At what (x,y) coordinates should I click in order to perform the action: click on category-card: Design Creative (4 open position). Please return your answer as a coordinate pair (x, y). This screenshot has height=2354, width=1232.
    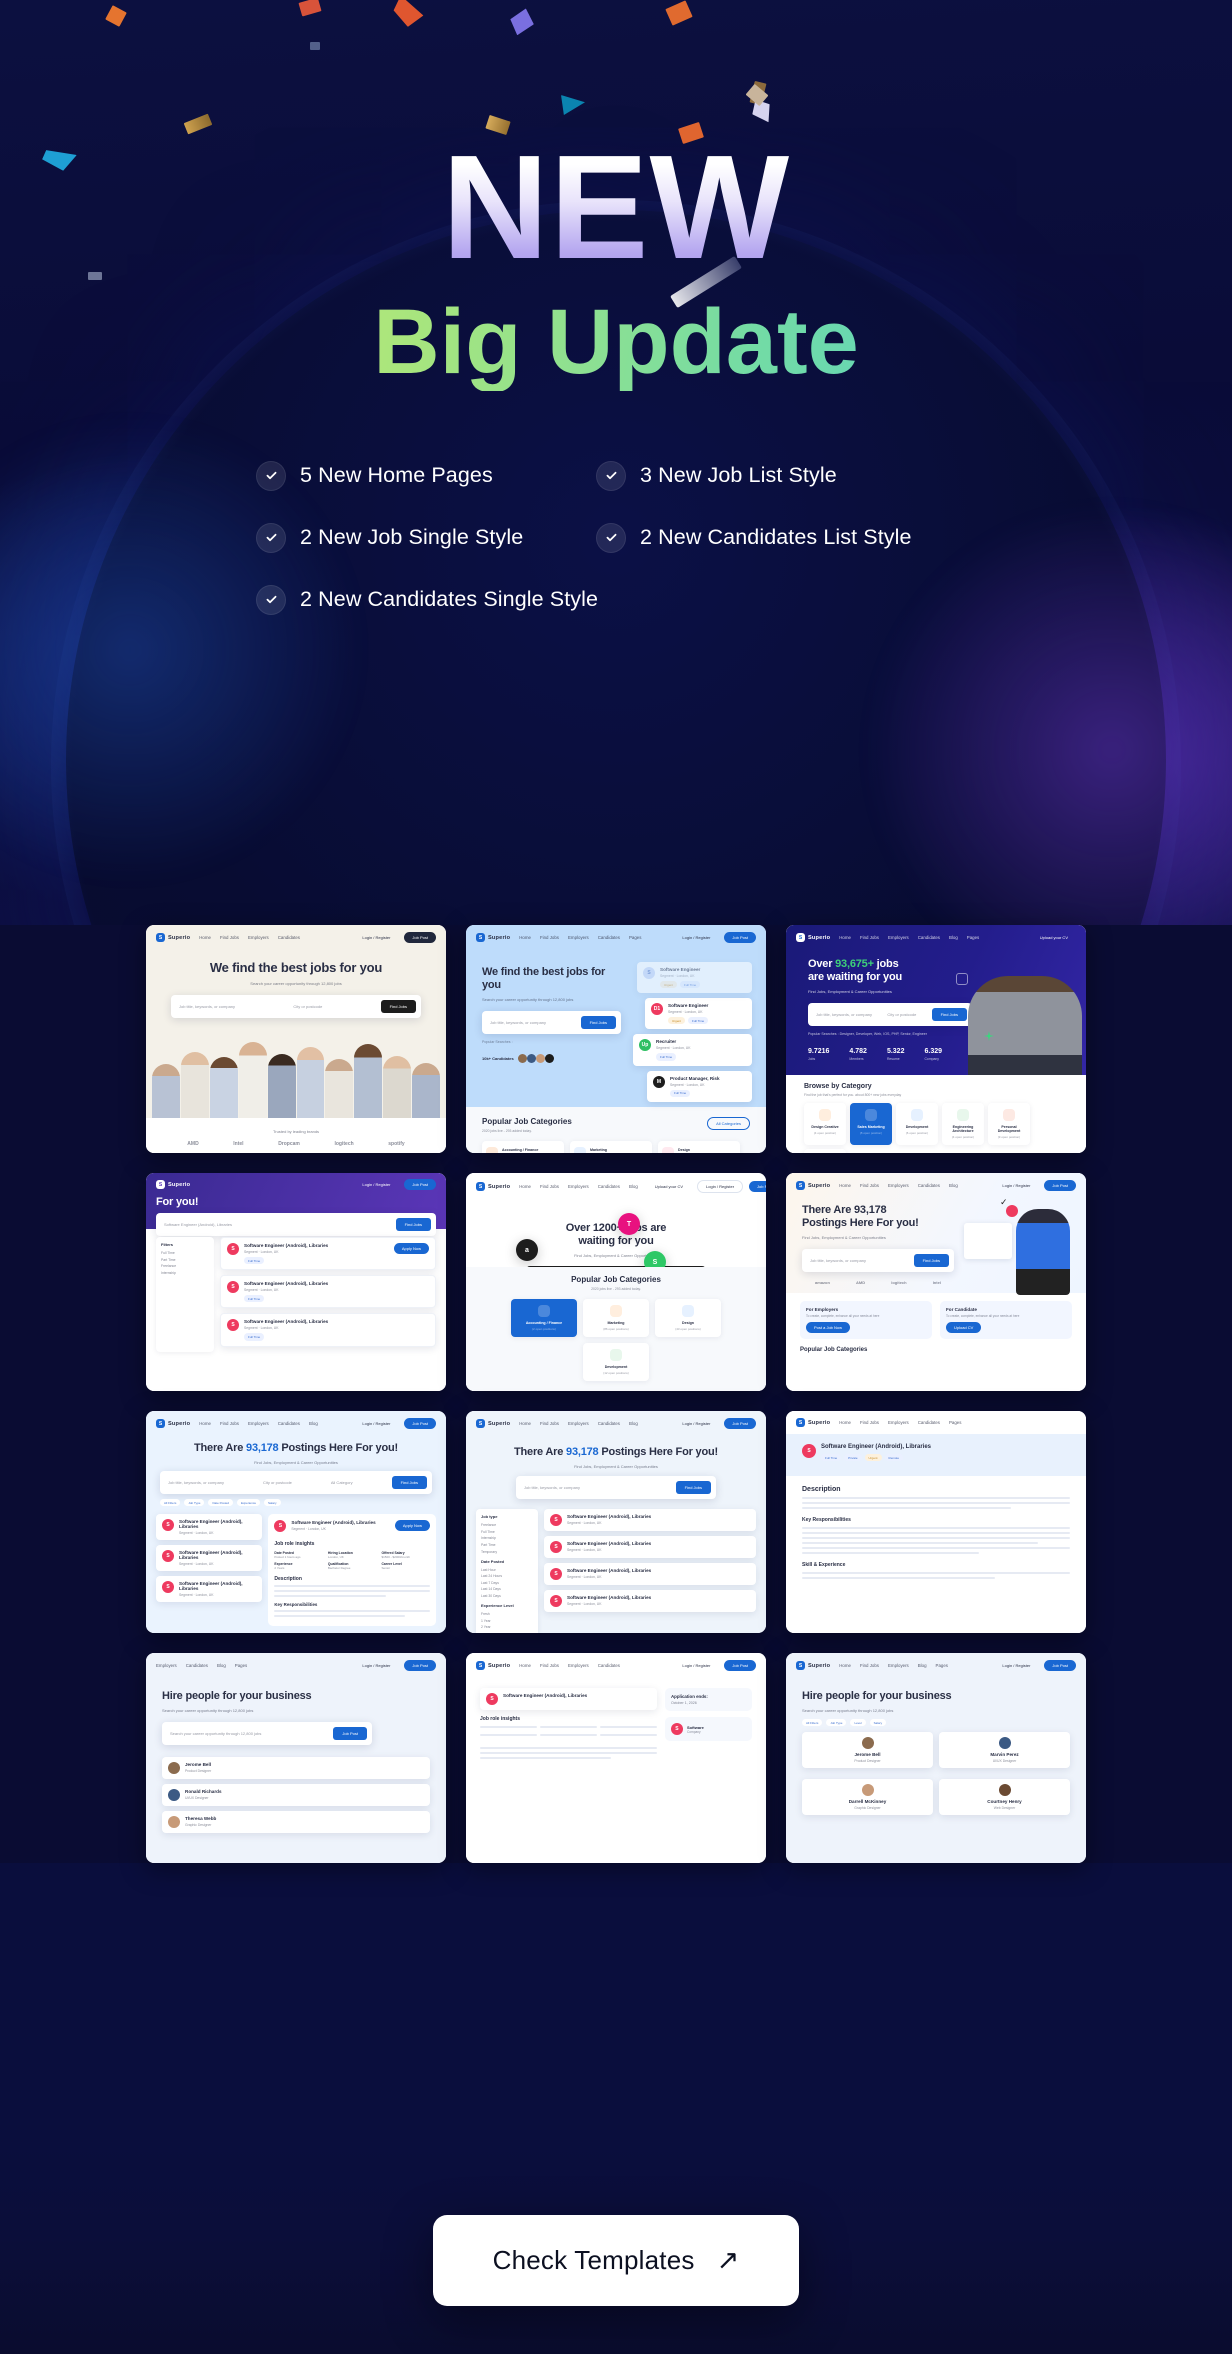
    Looking at the image, I should click on (825, 1124).